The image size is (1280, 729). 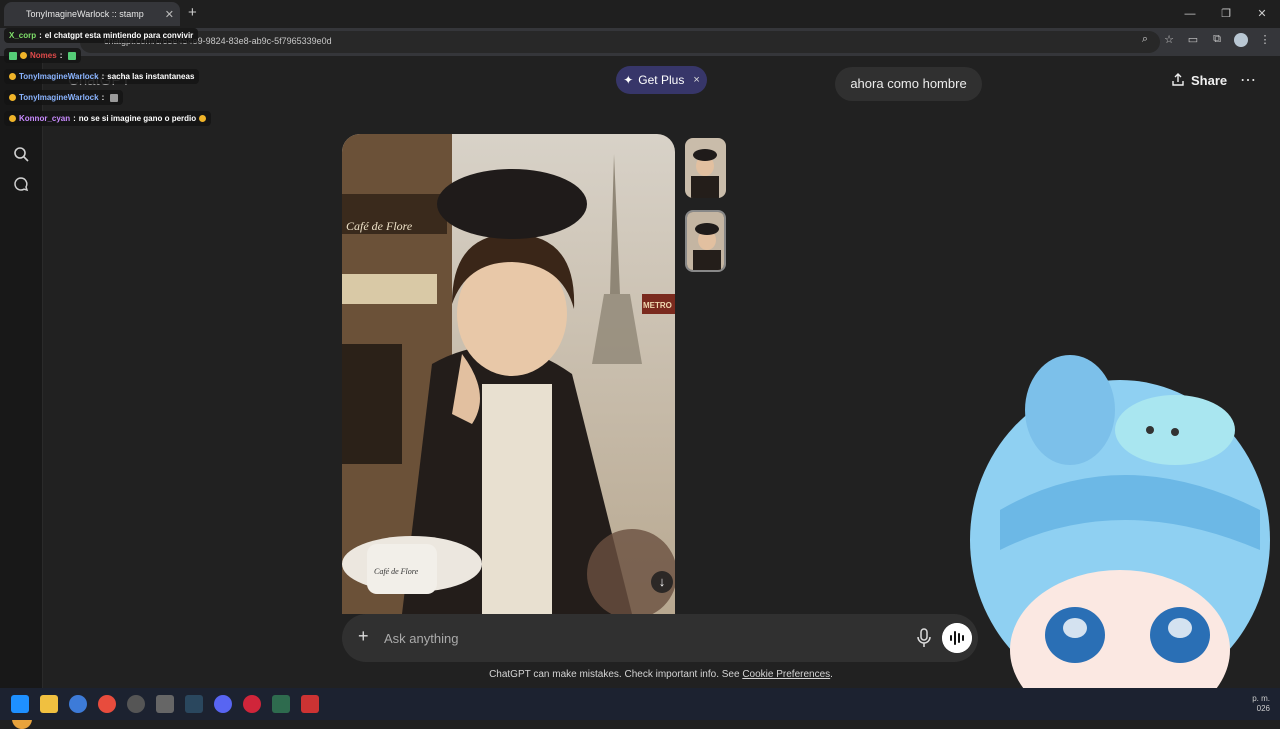 I want to click on browser-tab-bar: TonyImagineWarlock :: stamp ✕ + — ❐ ✕, so click(x=640, y=14).